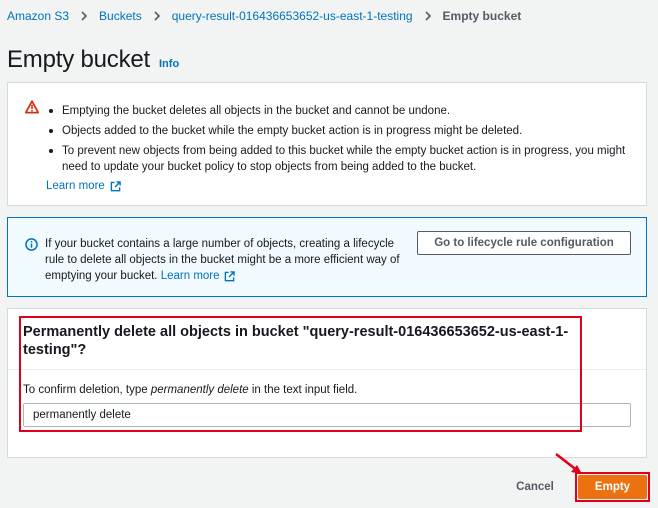 Image resolution: width=658 pixels, height=508 pixels. I want to click on cancel-button: Cancel, so click(535, 487).